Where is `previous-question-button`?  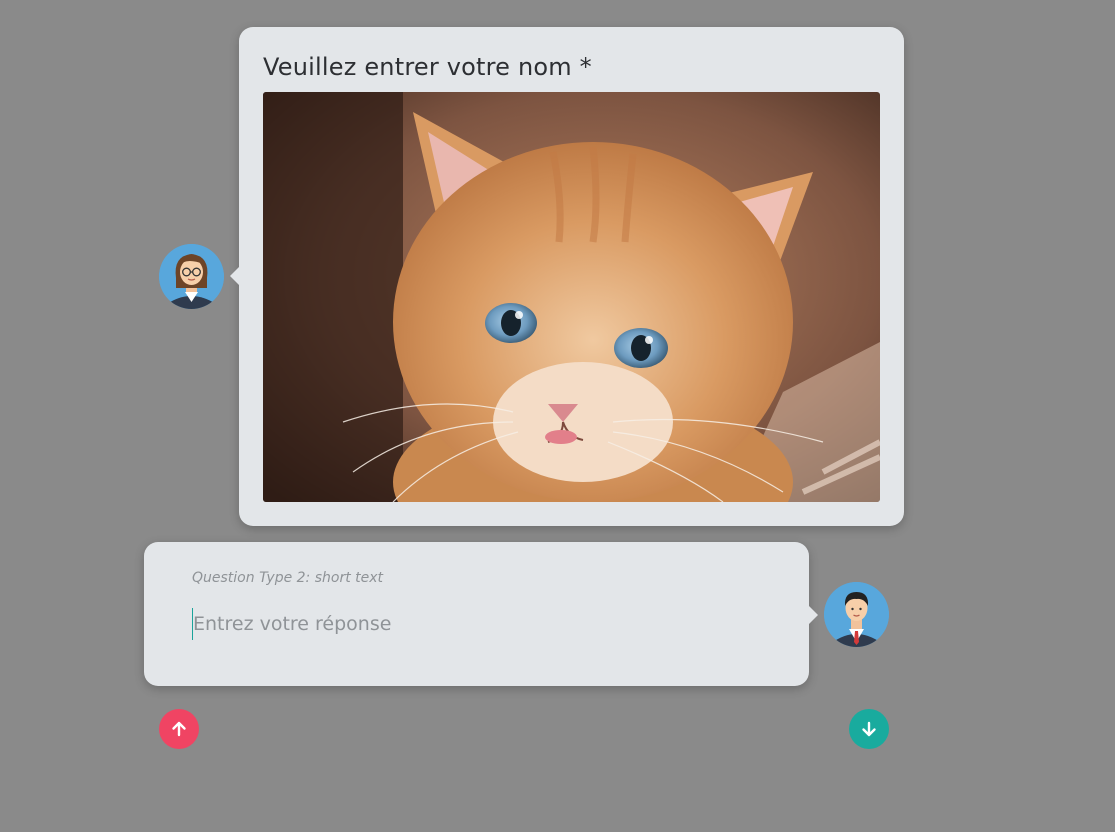
previous-question-button is located at coordinates (179, 729).